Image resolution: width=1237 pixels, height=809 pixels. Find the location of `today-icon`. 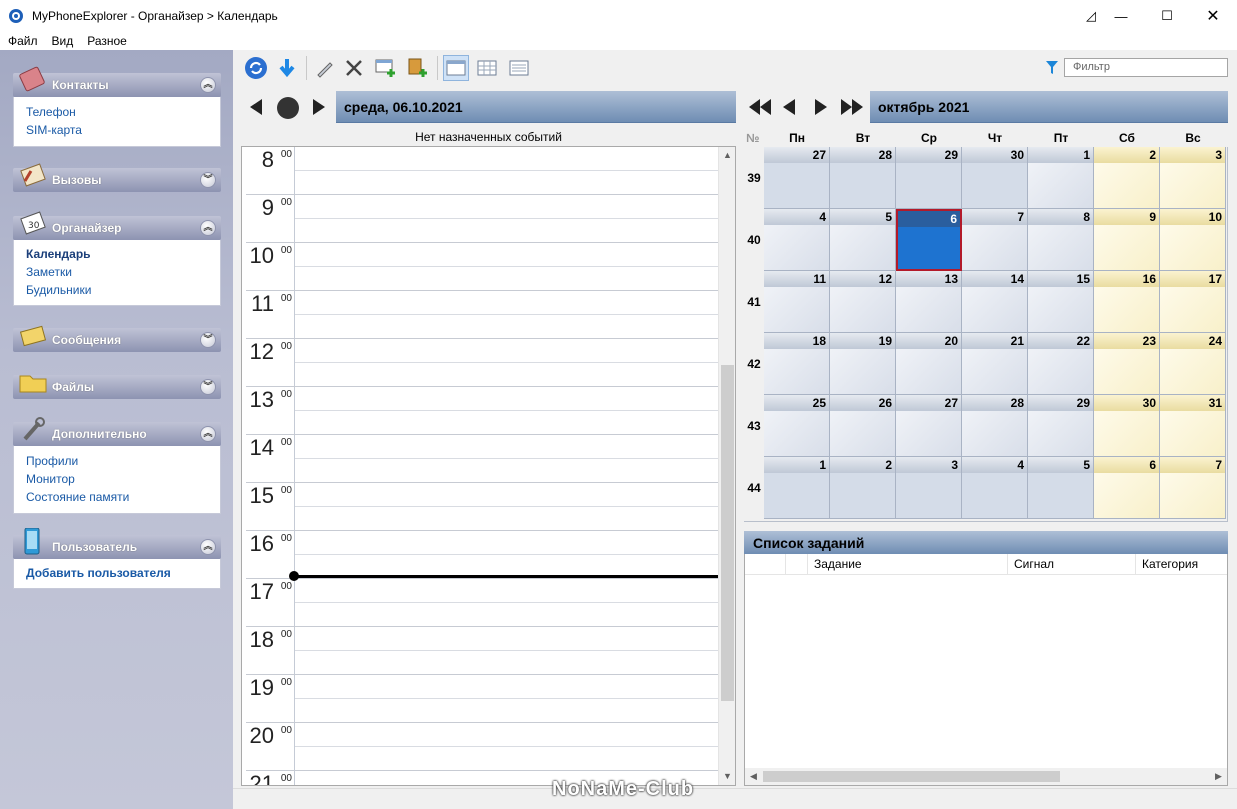

today-icon is located at coordinates (288, 108).